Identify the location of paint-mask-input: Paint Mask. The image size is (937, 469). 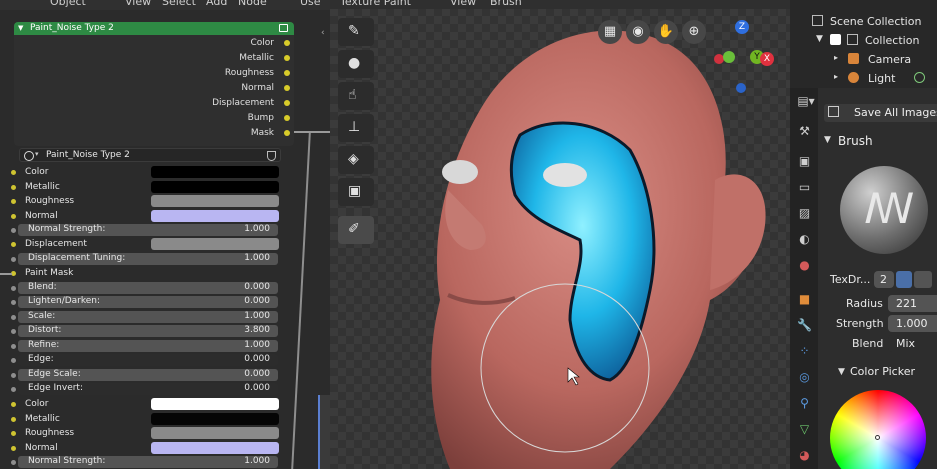
(152, 274).